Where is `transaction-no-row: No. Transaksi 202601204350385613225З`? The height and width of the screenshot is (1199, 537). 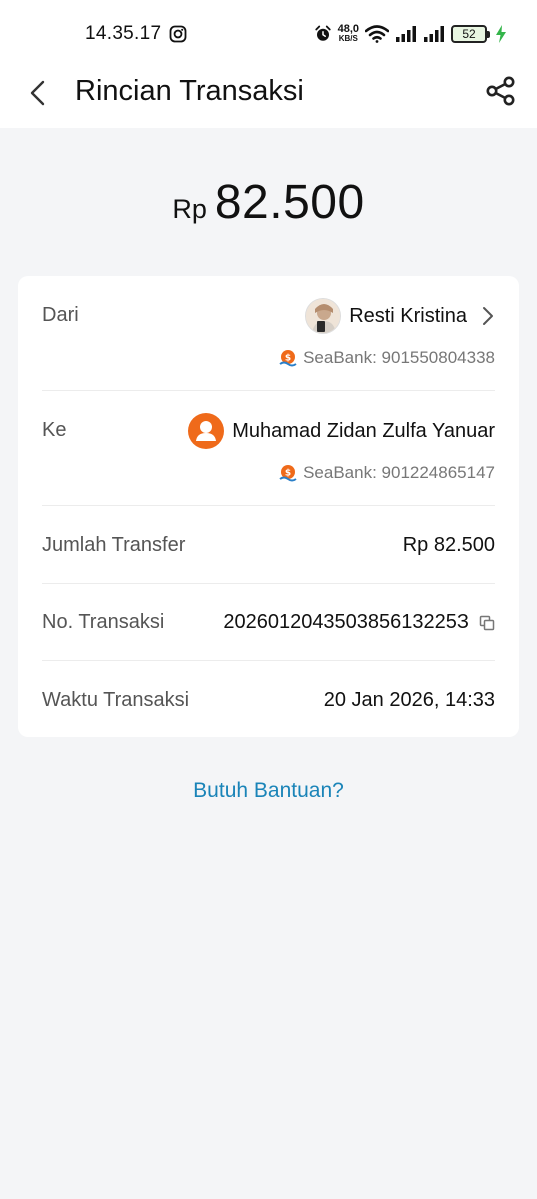 transaction-no-row: No. Transaksi 202601204350385613225З is located at coordinates (268, 624).